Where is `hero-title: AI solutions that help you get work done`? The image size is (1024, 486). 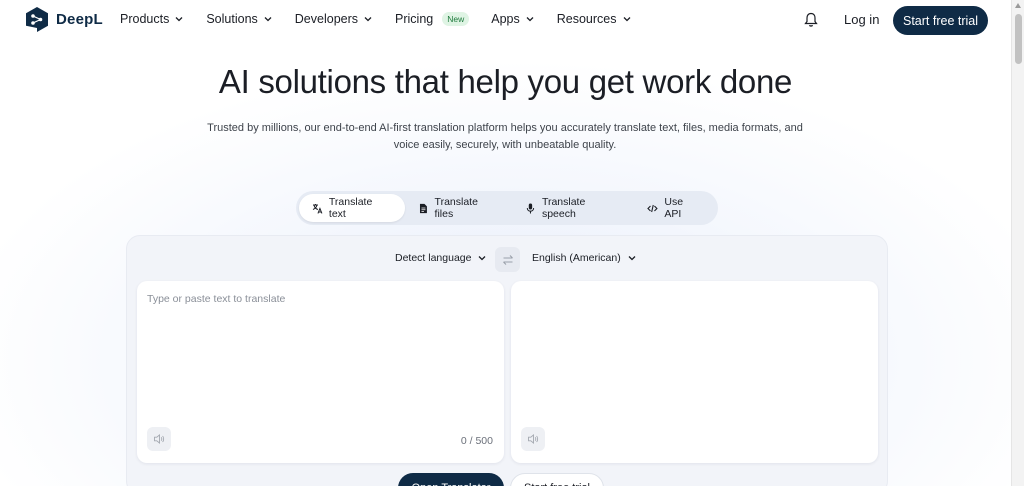
hero-title: AI solutions that help you get work done is located at coordinates (505, 81).